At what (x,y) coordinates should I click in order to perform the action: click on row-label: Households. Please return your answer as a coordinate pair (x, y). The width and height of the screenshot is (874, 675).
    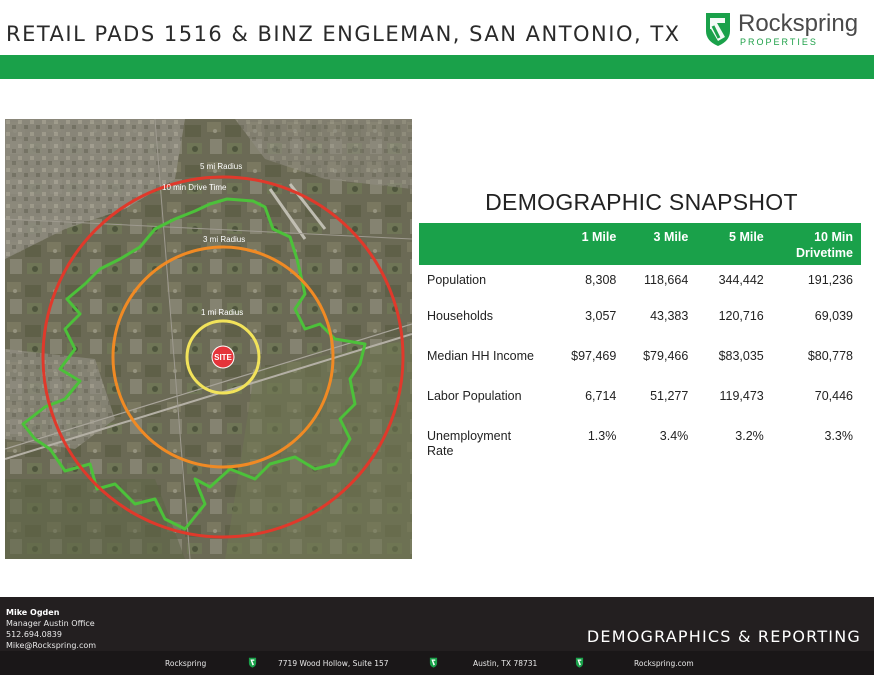
    Looking at the image, I should click on (460, 316).